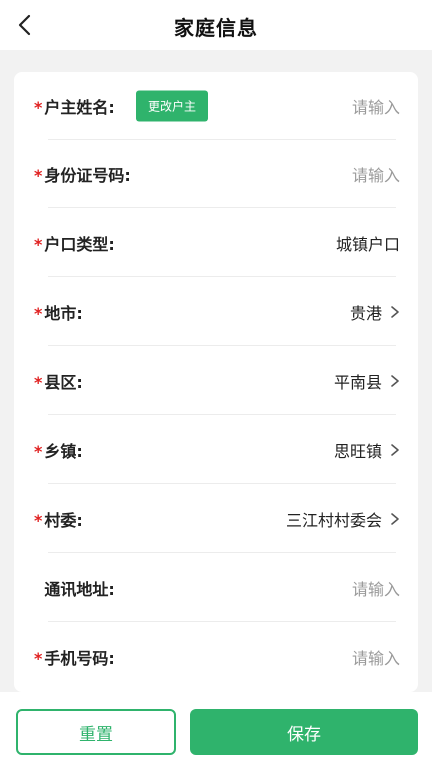 This screenshot has width=432, height=768. What do you see at coordinates (367, 381) in the screenshot?
I see `county-select: 平南县` at bounding box center [367, 381].